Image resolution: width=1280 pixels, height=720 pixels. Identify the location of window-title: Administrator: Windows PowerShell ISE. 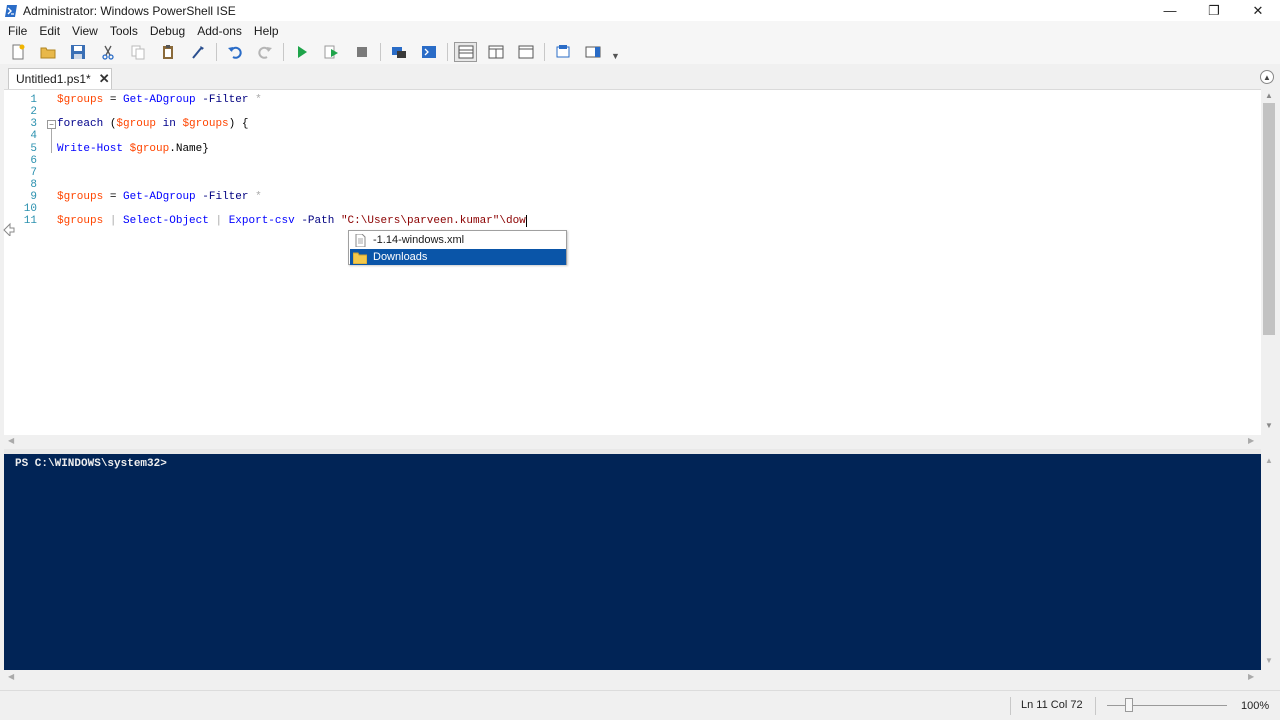
(129, 10).